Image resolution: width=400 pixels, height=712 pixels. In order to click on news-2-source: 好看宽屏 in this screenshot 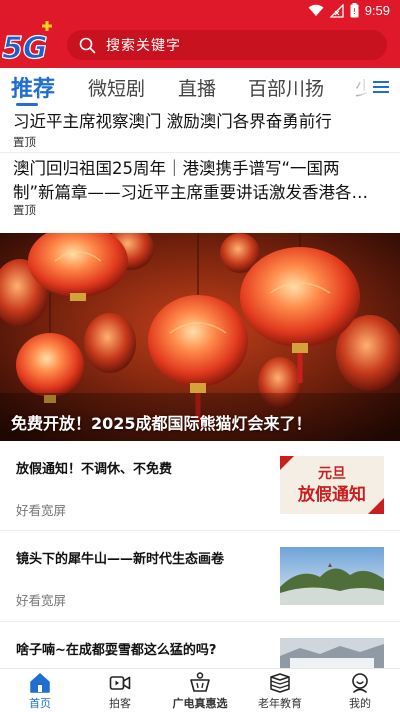, I will do `click(41, 600)`.